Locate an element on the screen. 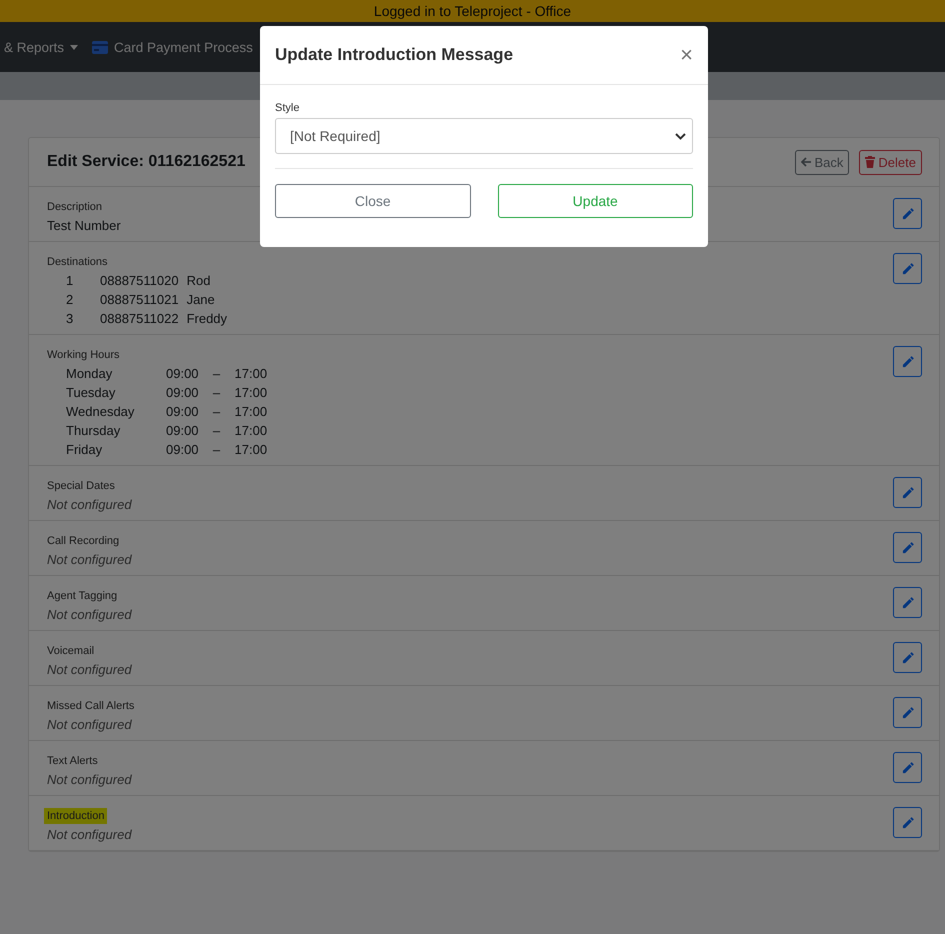 The height and width of the screenshot is (934, 945). caret-icon is located at coordinates (74, 47).